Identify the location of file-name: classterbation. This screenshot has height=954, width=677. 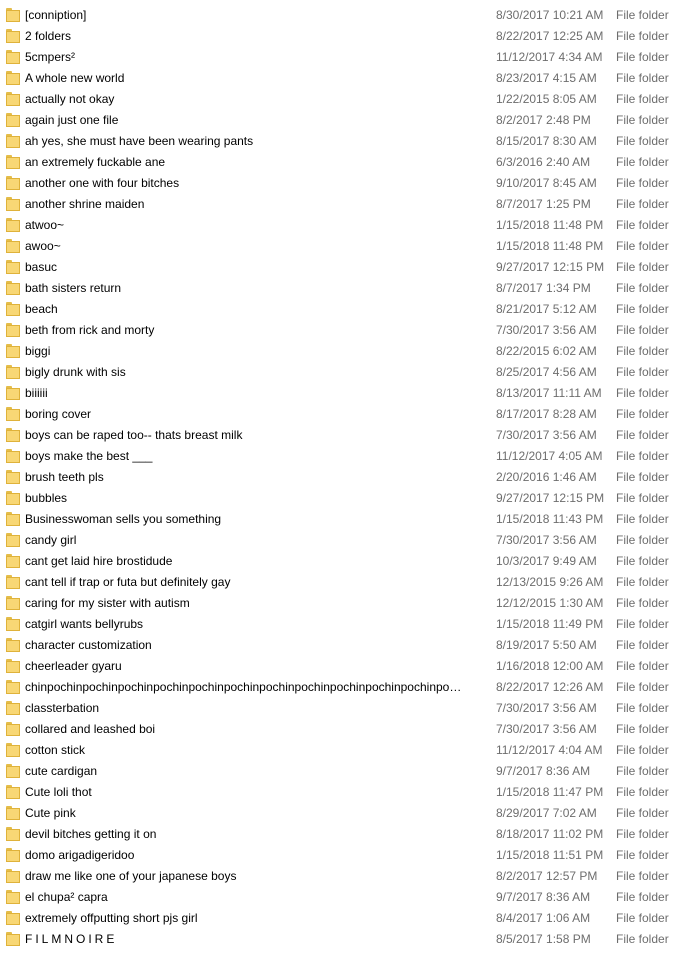
(255, 708).